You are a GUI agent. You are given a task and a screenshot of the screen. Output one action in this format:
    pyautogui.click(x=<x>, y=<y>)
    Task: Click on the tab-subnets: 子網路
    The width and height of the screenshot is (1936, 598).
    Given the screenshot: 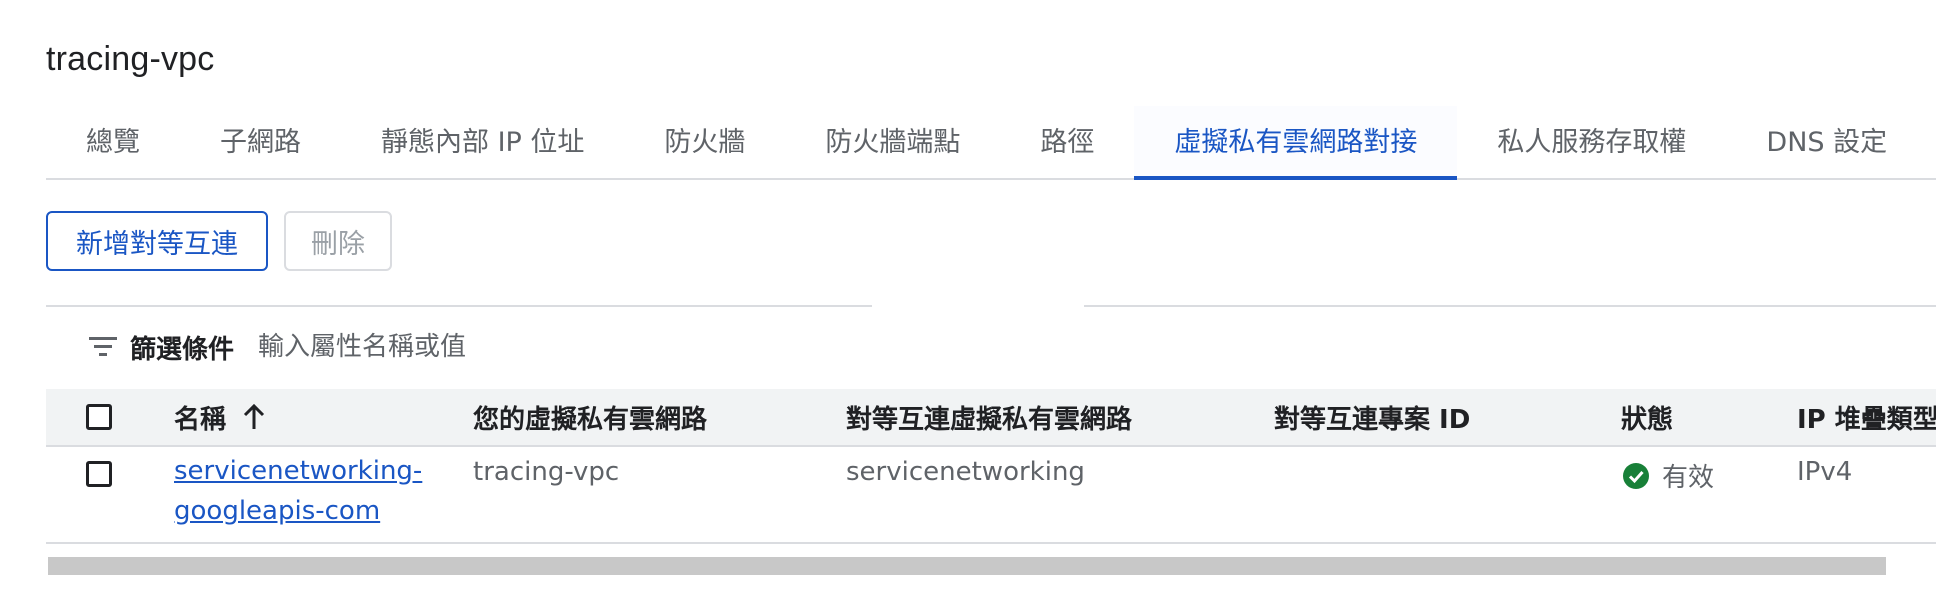 What is the action you would take?
    pyautogui.click(x=260, y=142)
    